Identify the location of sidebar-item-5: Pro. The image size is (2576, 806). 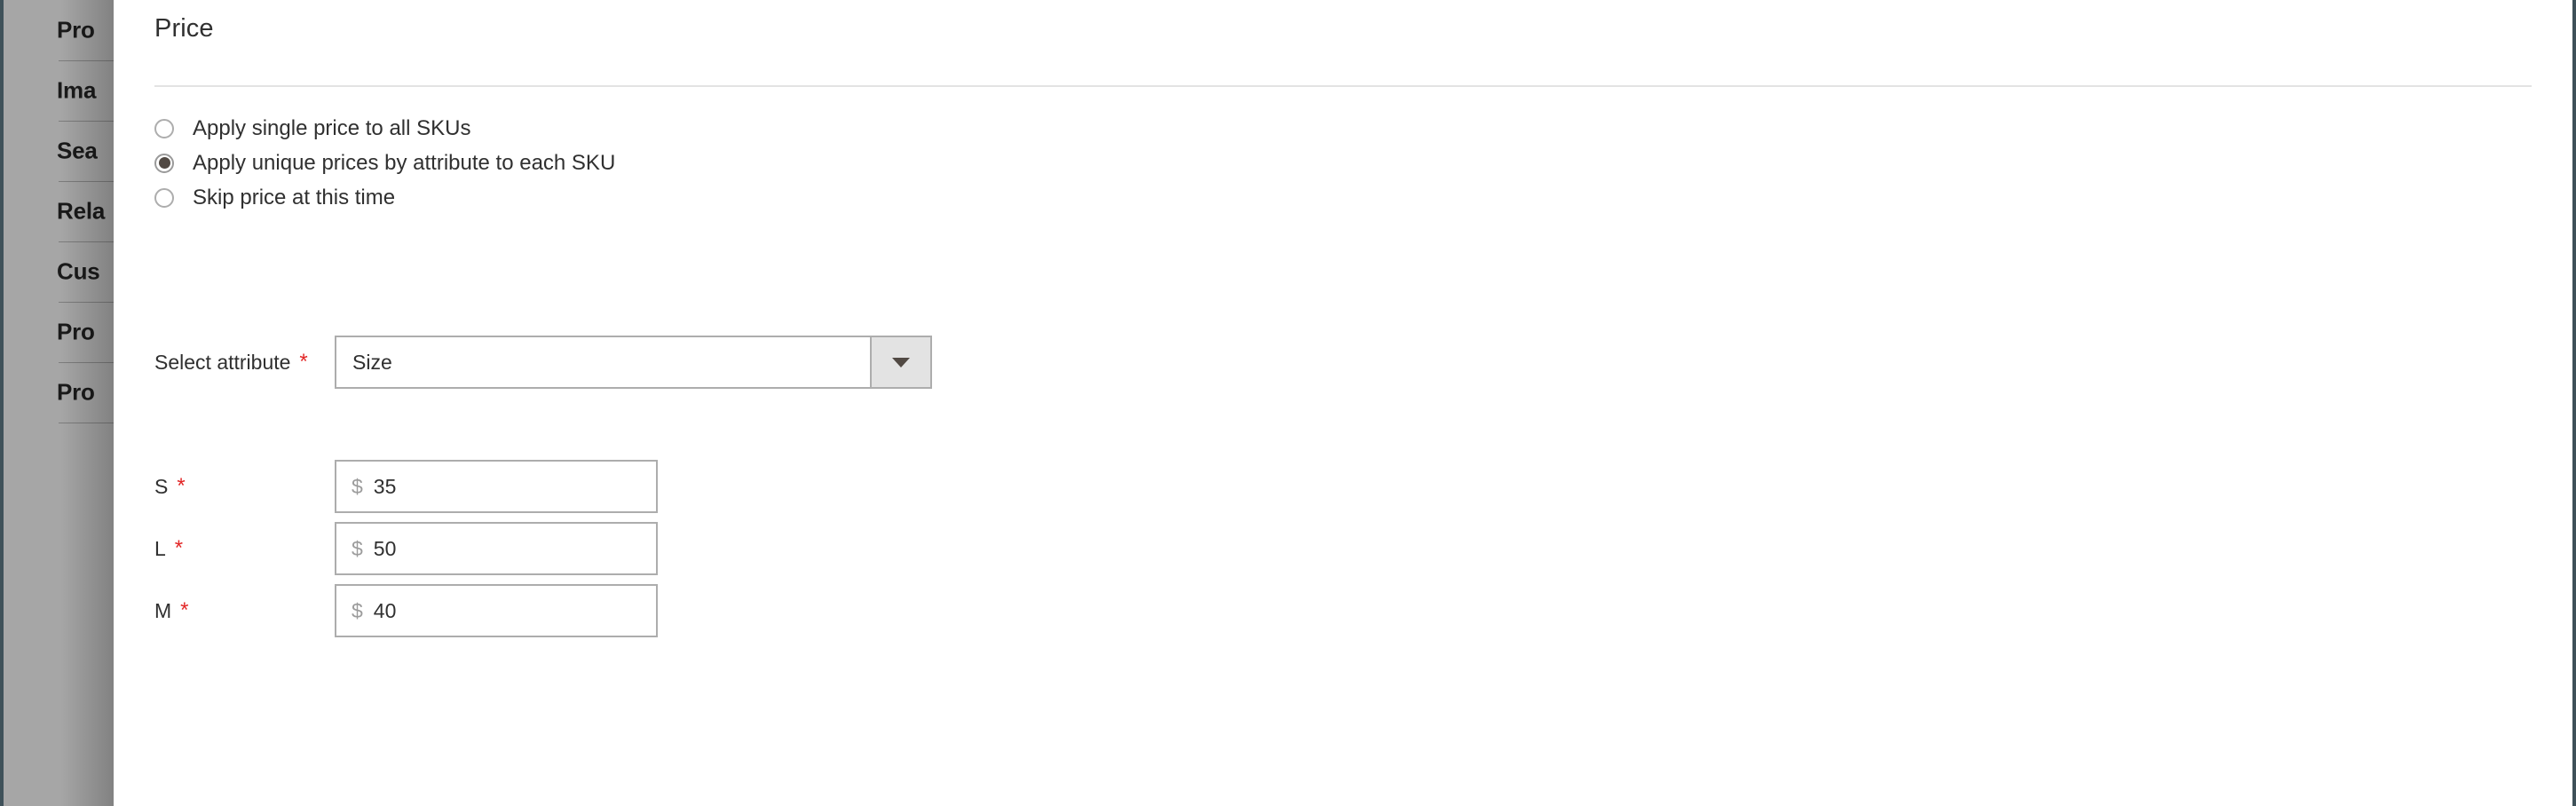
(59, 332).